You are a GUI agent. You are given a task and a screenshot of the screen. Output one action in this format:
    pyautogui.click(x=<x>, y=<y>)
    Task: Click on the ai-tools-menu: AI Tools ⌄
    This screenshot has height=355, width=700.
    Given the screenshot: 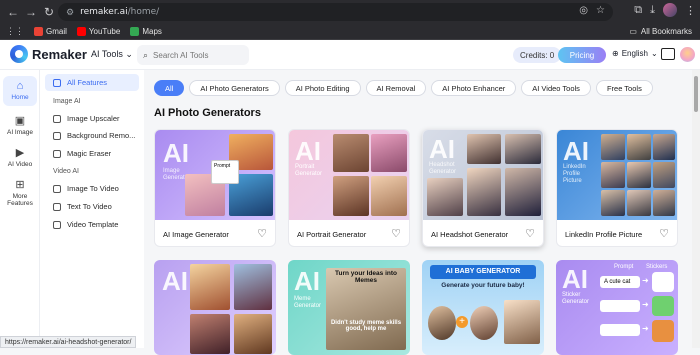 What is the action you would take?
    pyautogui.click(x=112, y=54)
    